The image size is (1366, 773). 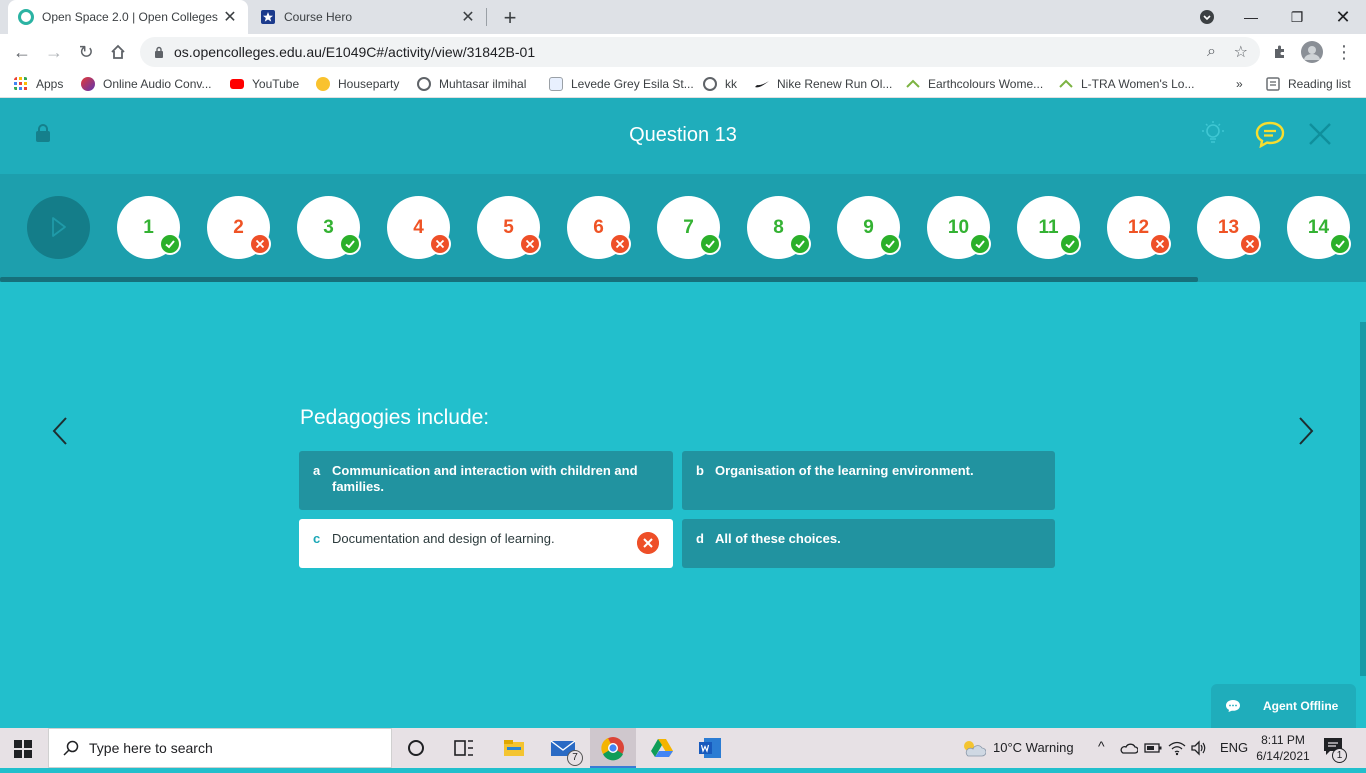 I want to click on question-12-button: 12, so click(x=1139, y=227).